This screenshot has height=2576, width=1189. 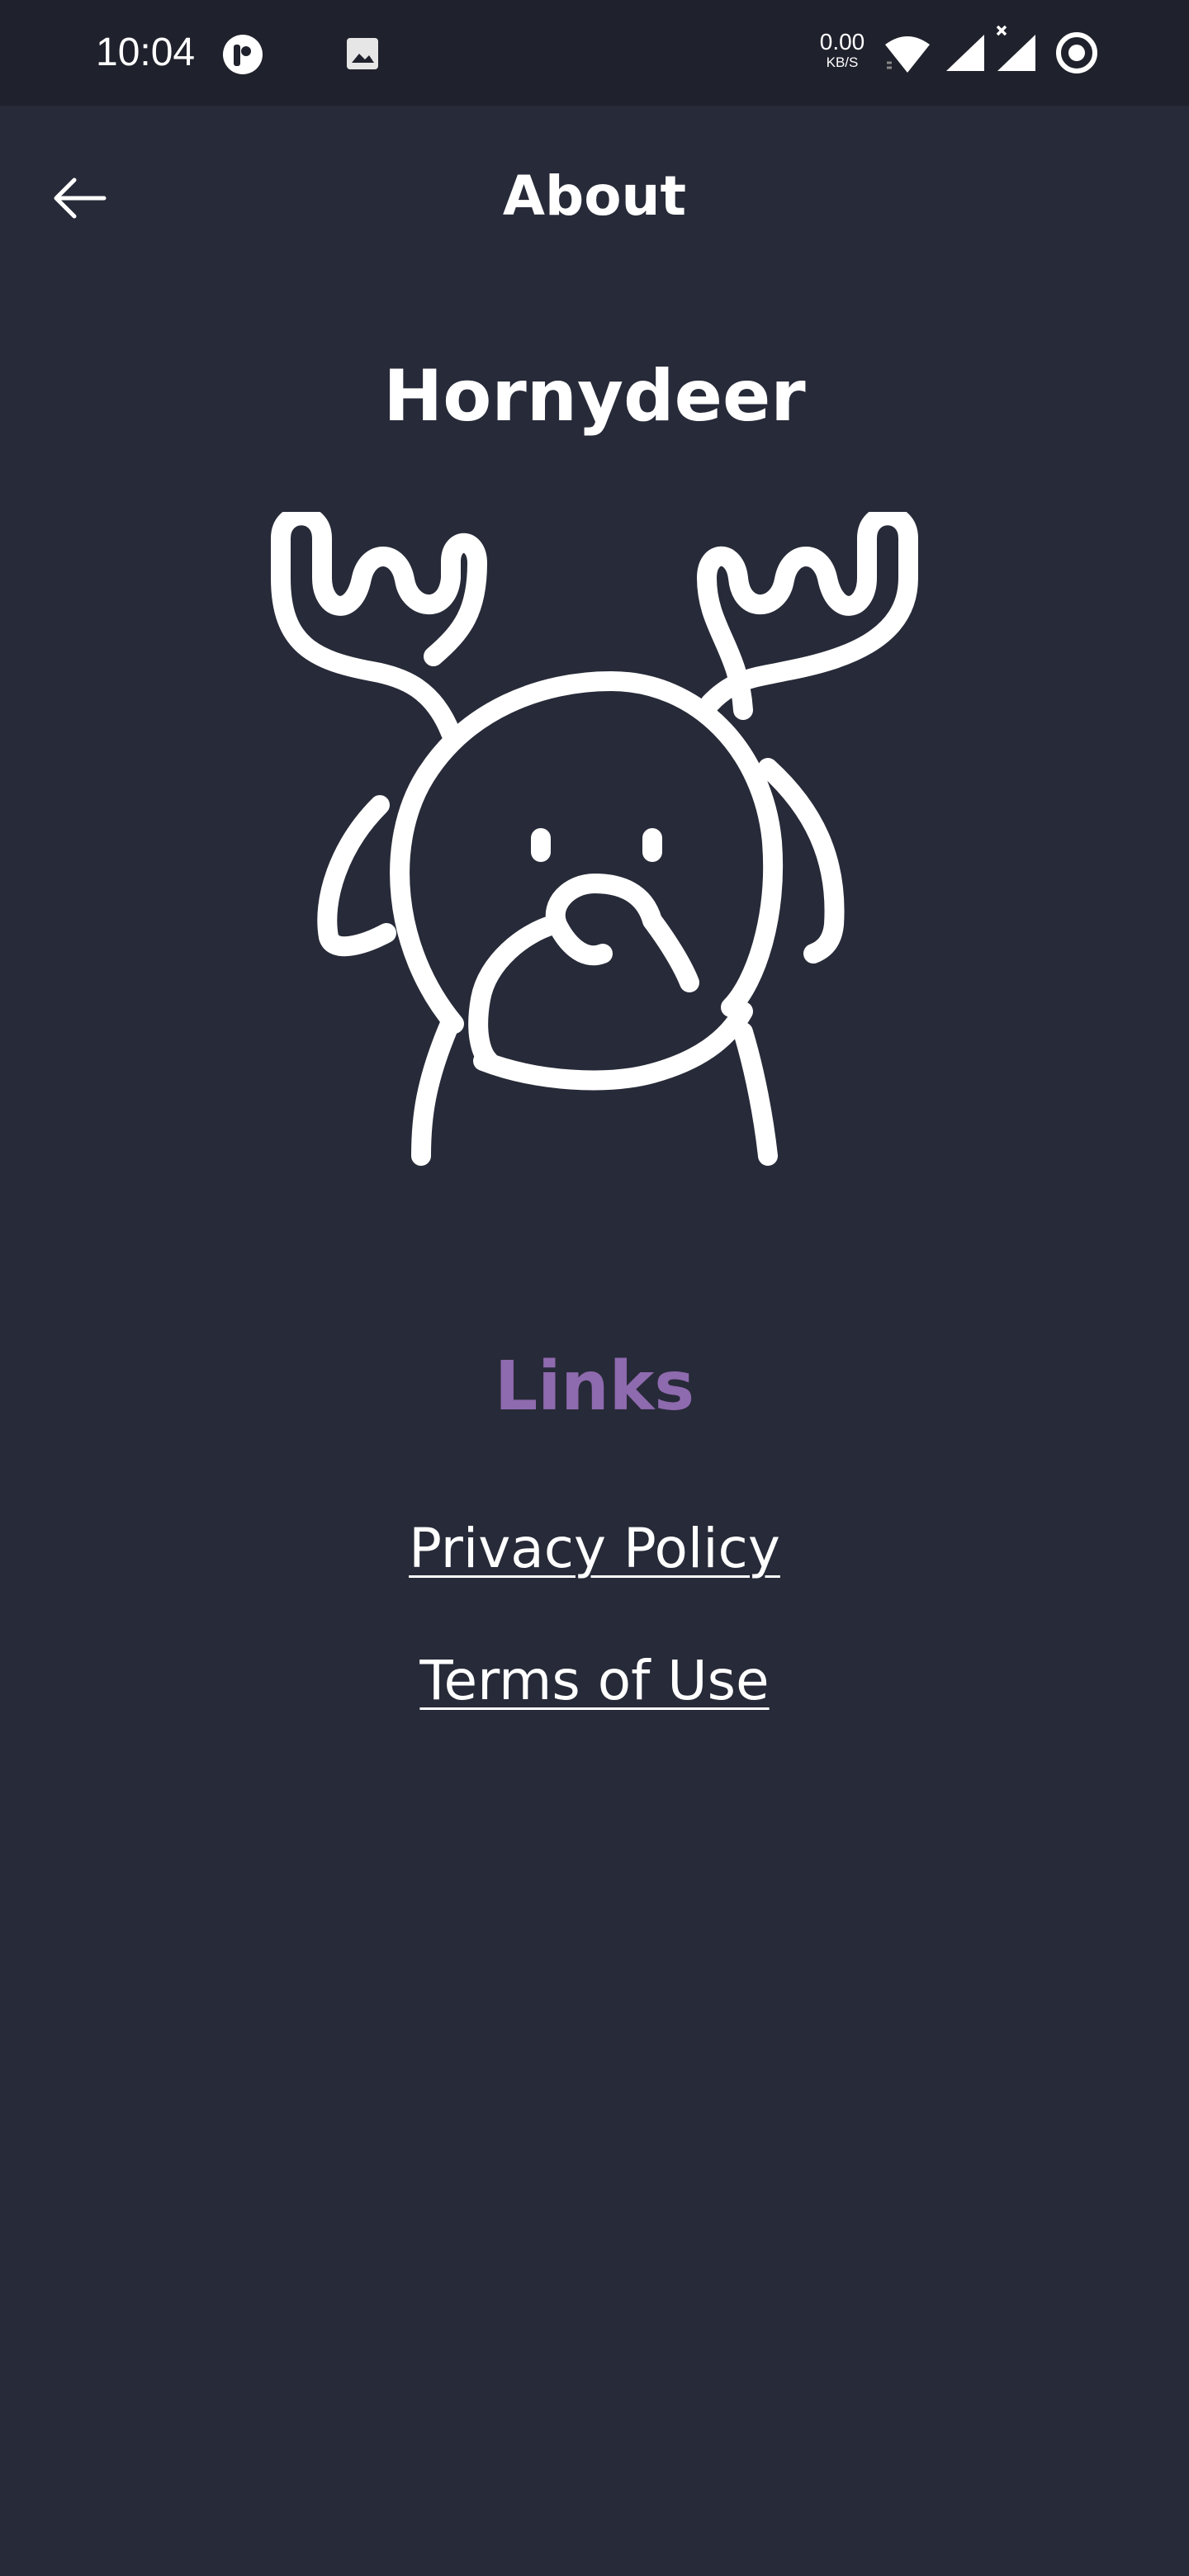 I want to click on page-title: About, so click(x=594, y=196).